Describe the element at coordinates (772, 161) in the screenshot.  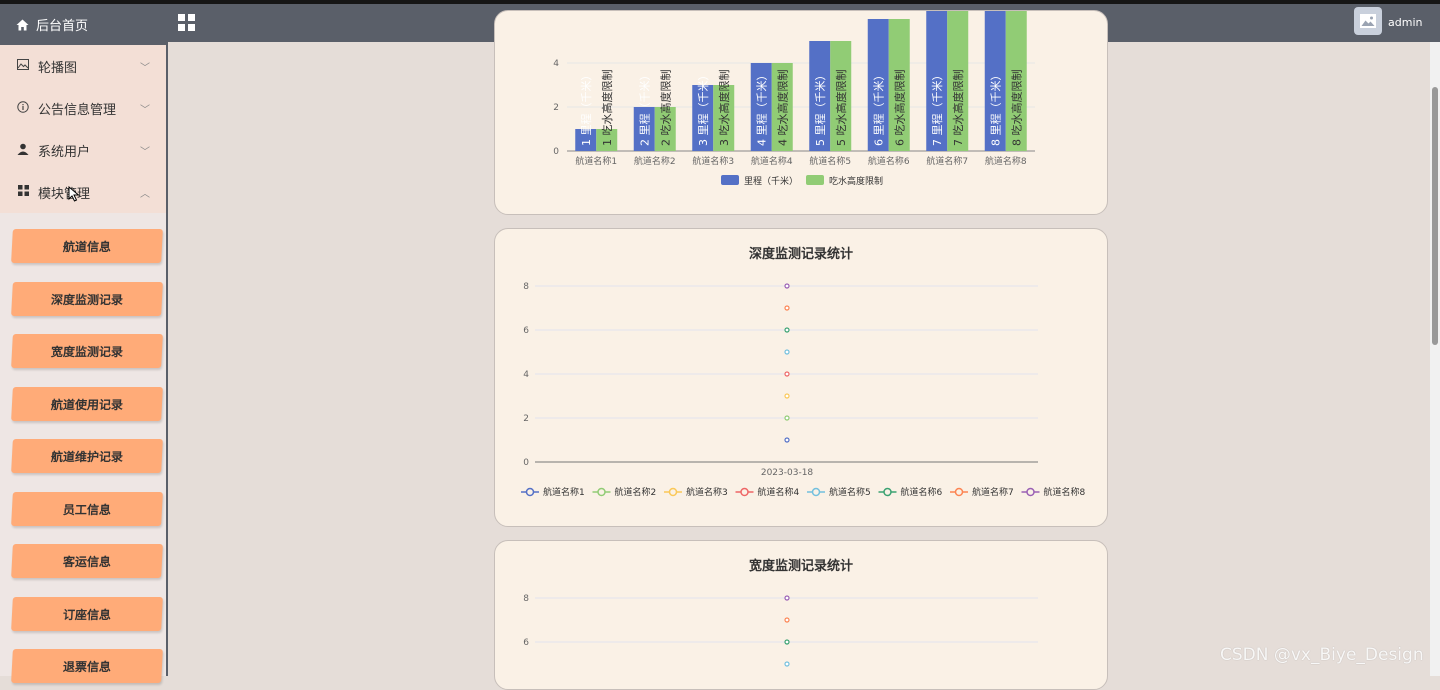
I see `x-tick-label: 航道名称4` at that location.